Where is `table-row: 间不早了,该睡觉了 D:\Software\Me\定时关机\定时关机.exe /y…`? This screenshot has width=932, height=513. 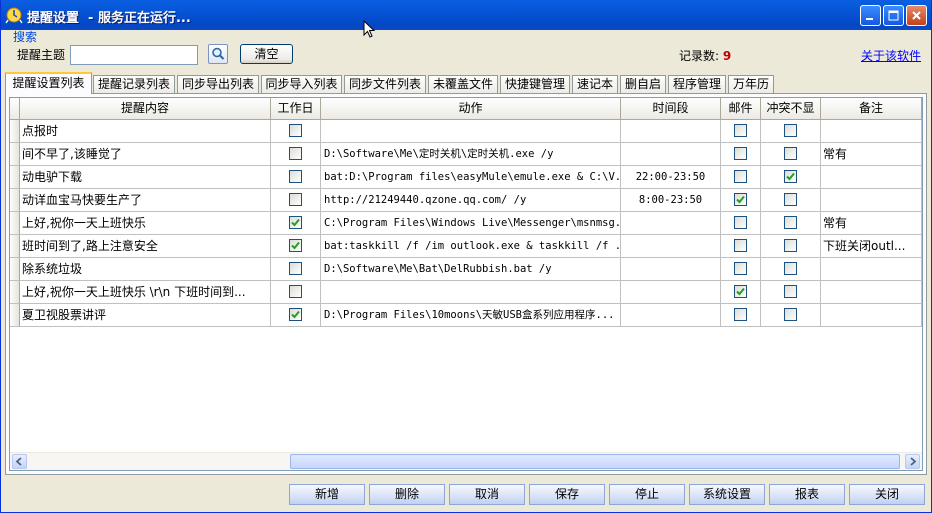
table-row: 间不早了,该睡觉了 D:\Software\Me\定时关机\定时关机.exe /y… is located at coordinates (466, 154).